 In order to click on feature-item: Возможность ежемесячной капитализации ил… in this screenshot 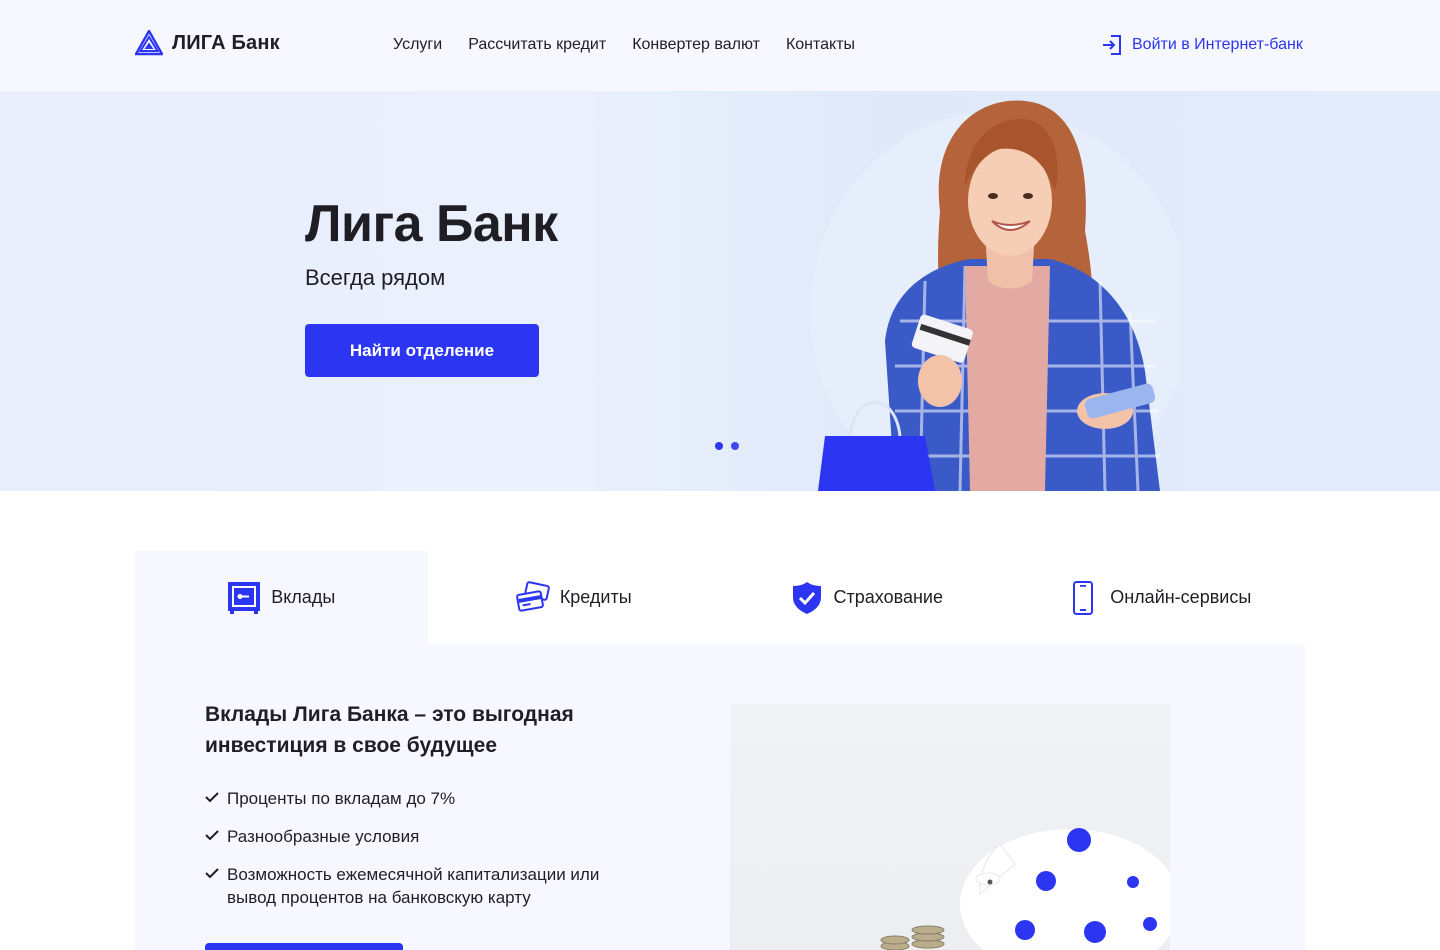, I will do `click(415, 886)`.